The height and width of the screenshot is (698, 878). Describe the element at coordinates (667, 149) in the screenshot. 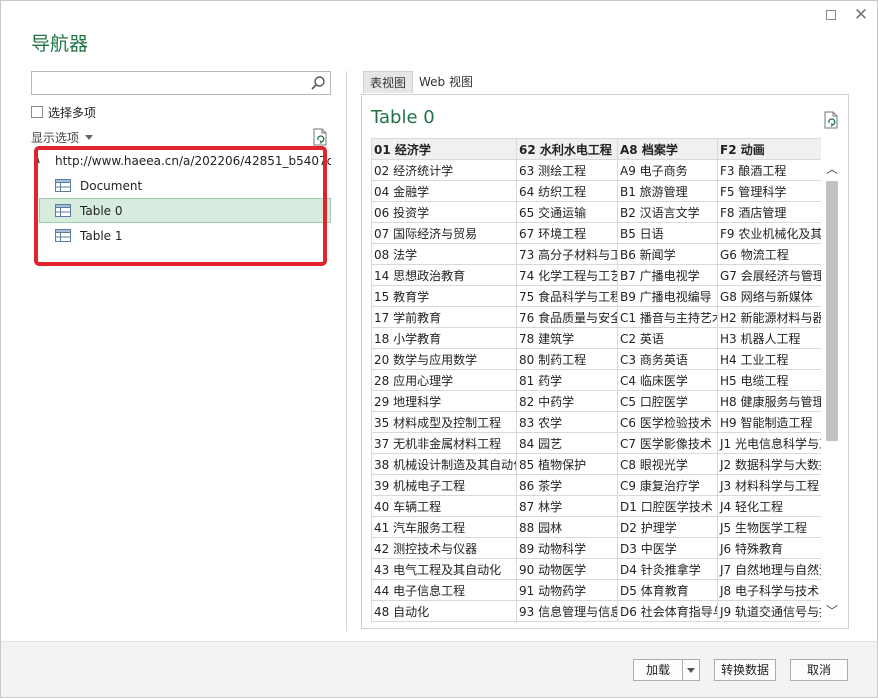

I see `column-header: A8 档案学` at that location.